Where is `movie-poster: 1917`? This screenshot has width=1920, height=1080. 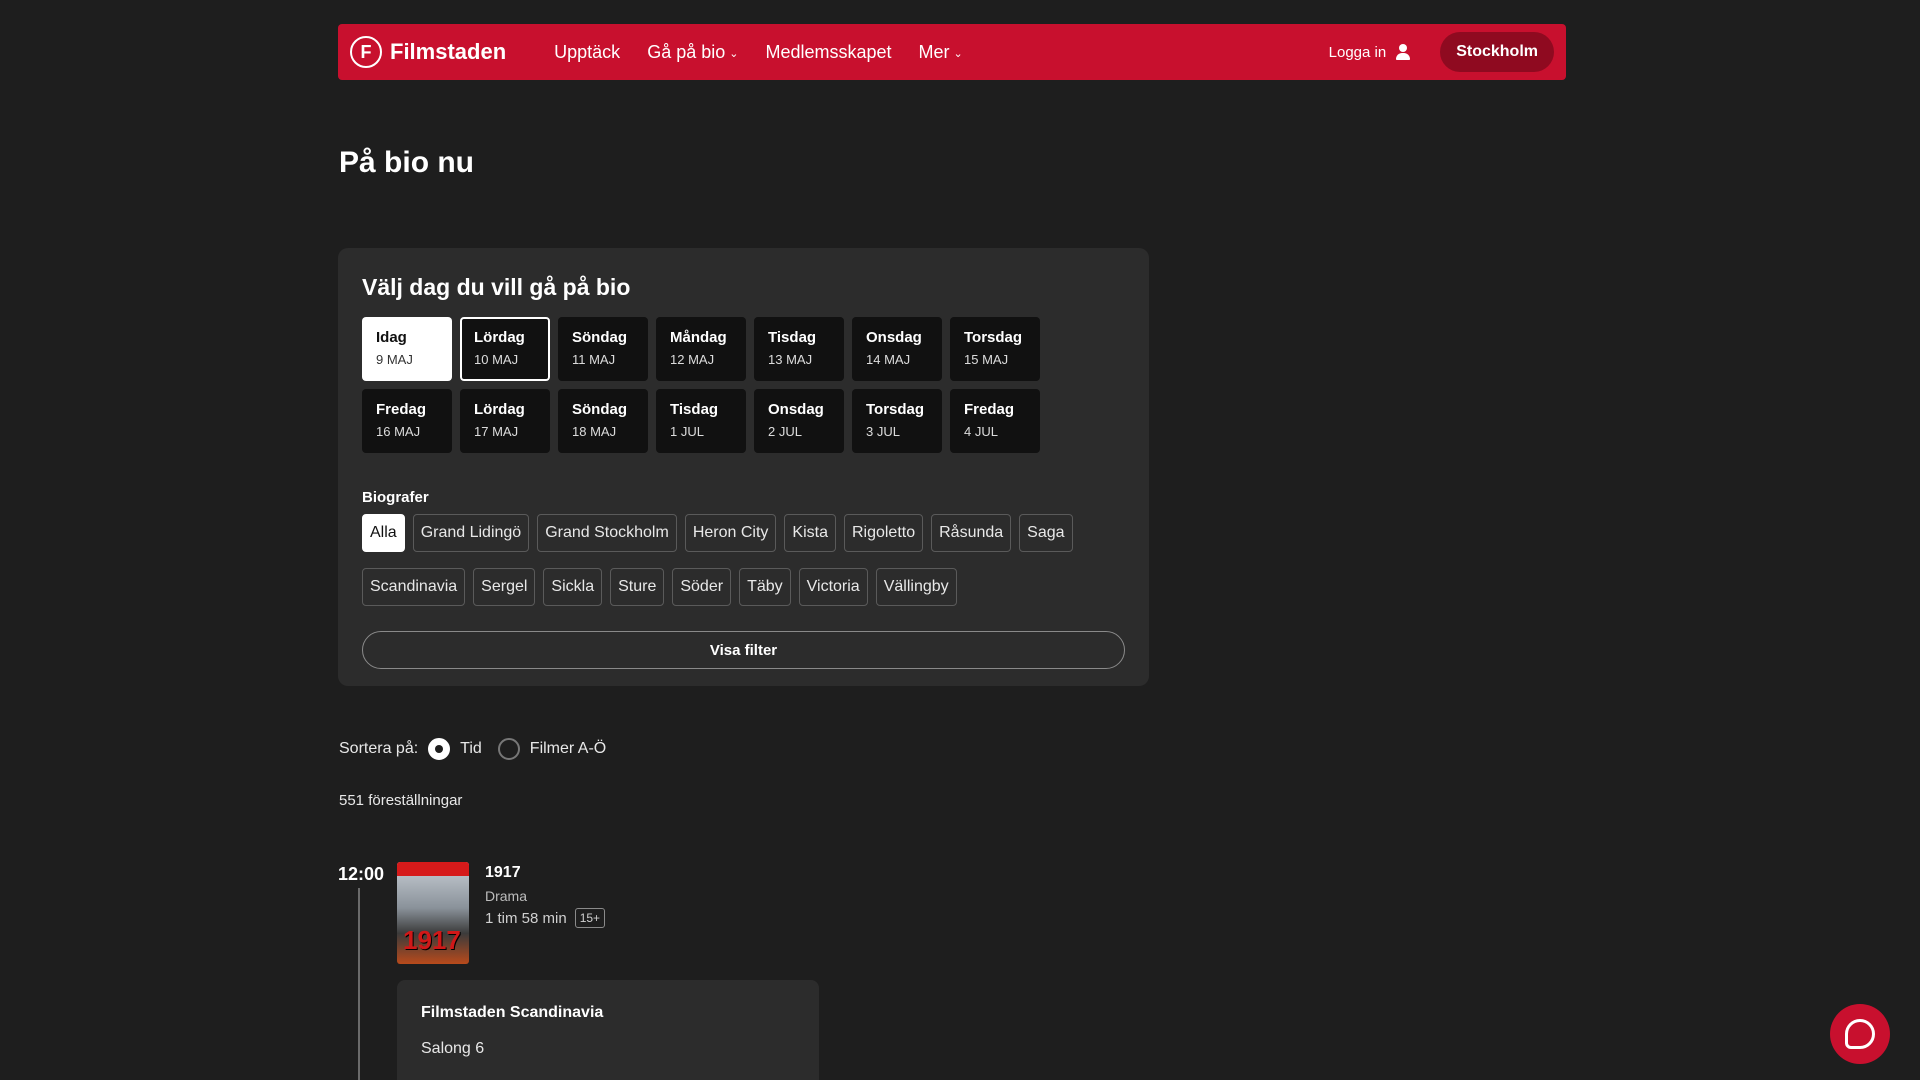
movie-poster: 1917 is located at coordinates (433, 913).